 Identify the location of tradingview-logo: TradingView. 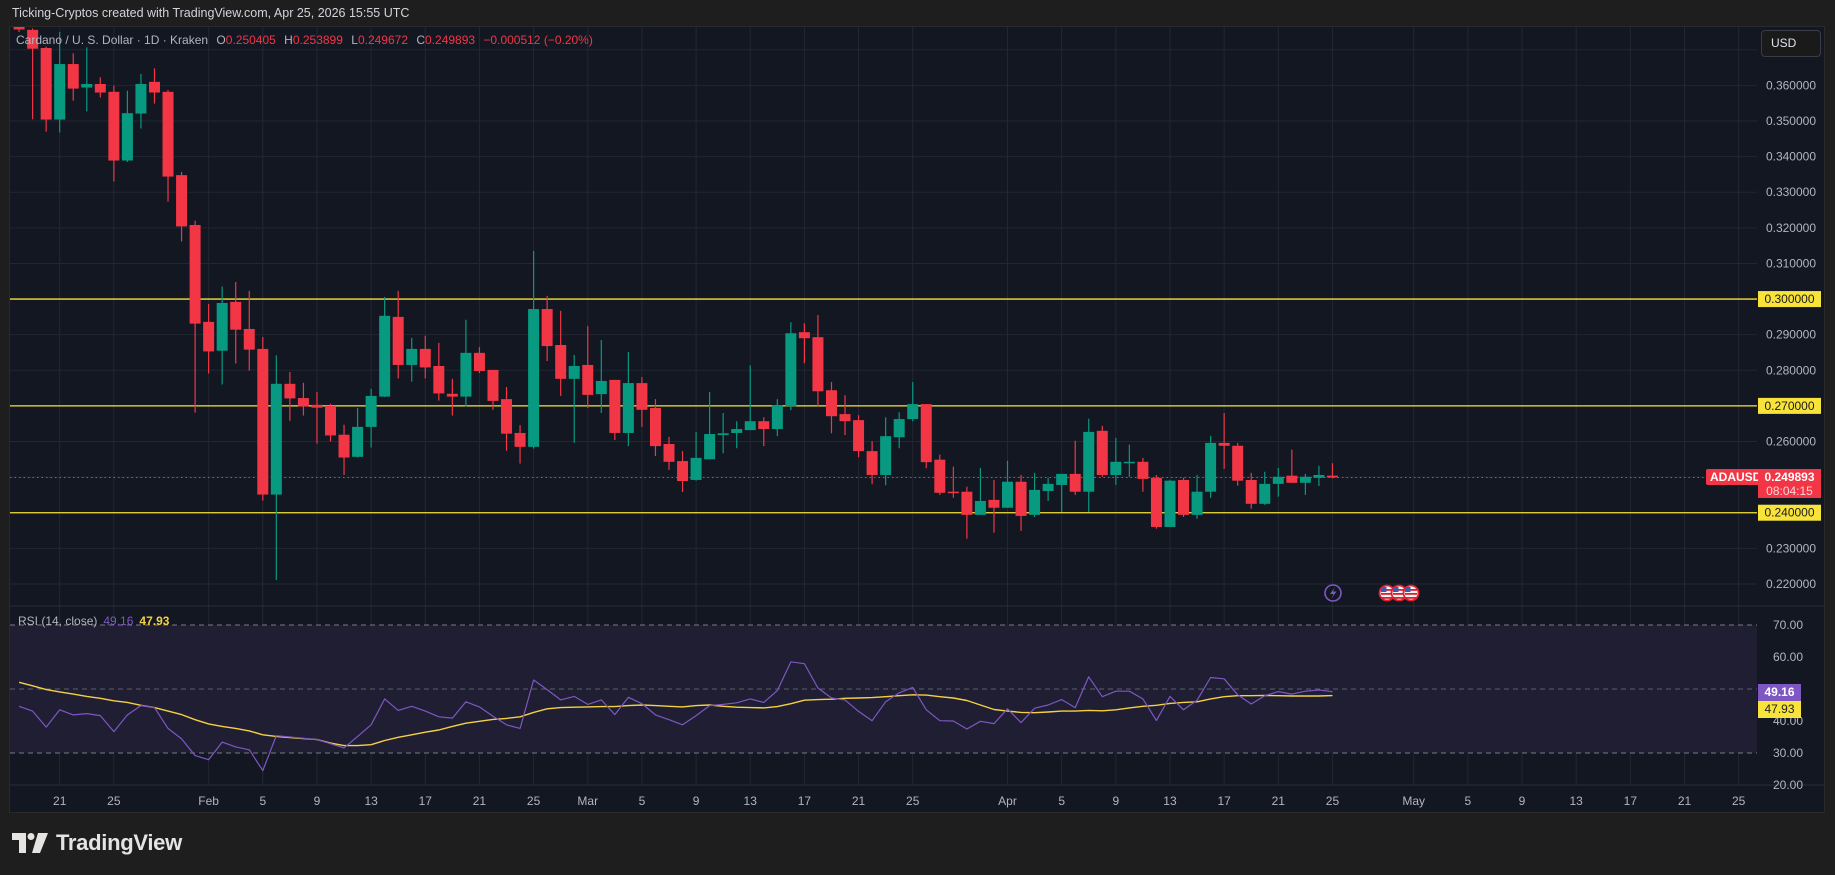
(97, 843).